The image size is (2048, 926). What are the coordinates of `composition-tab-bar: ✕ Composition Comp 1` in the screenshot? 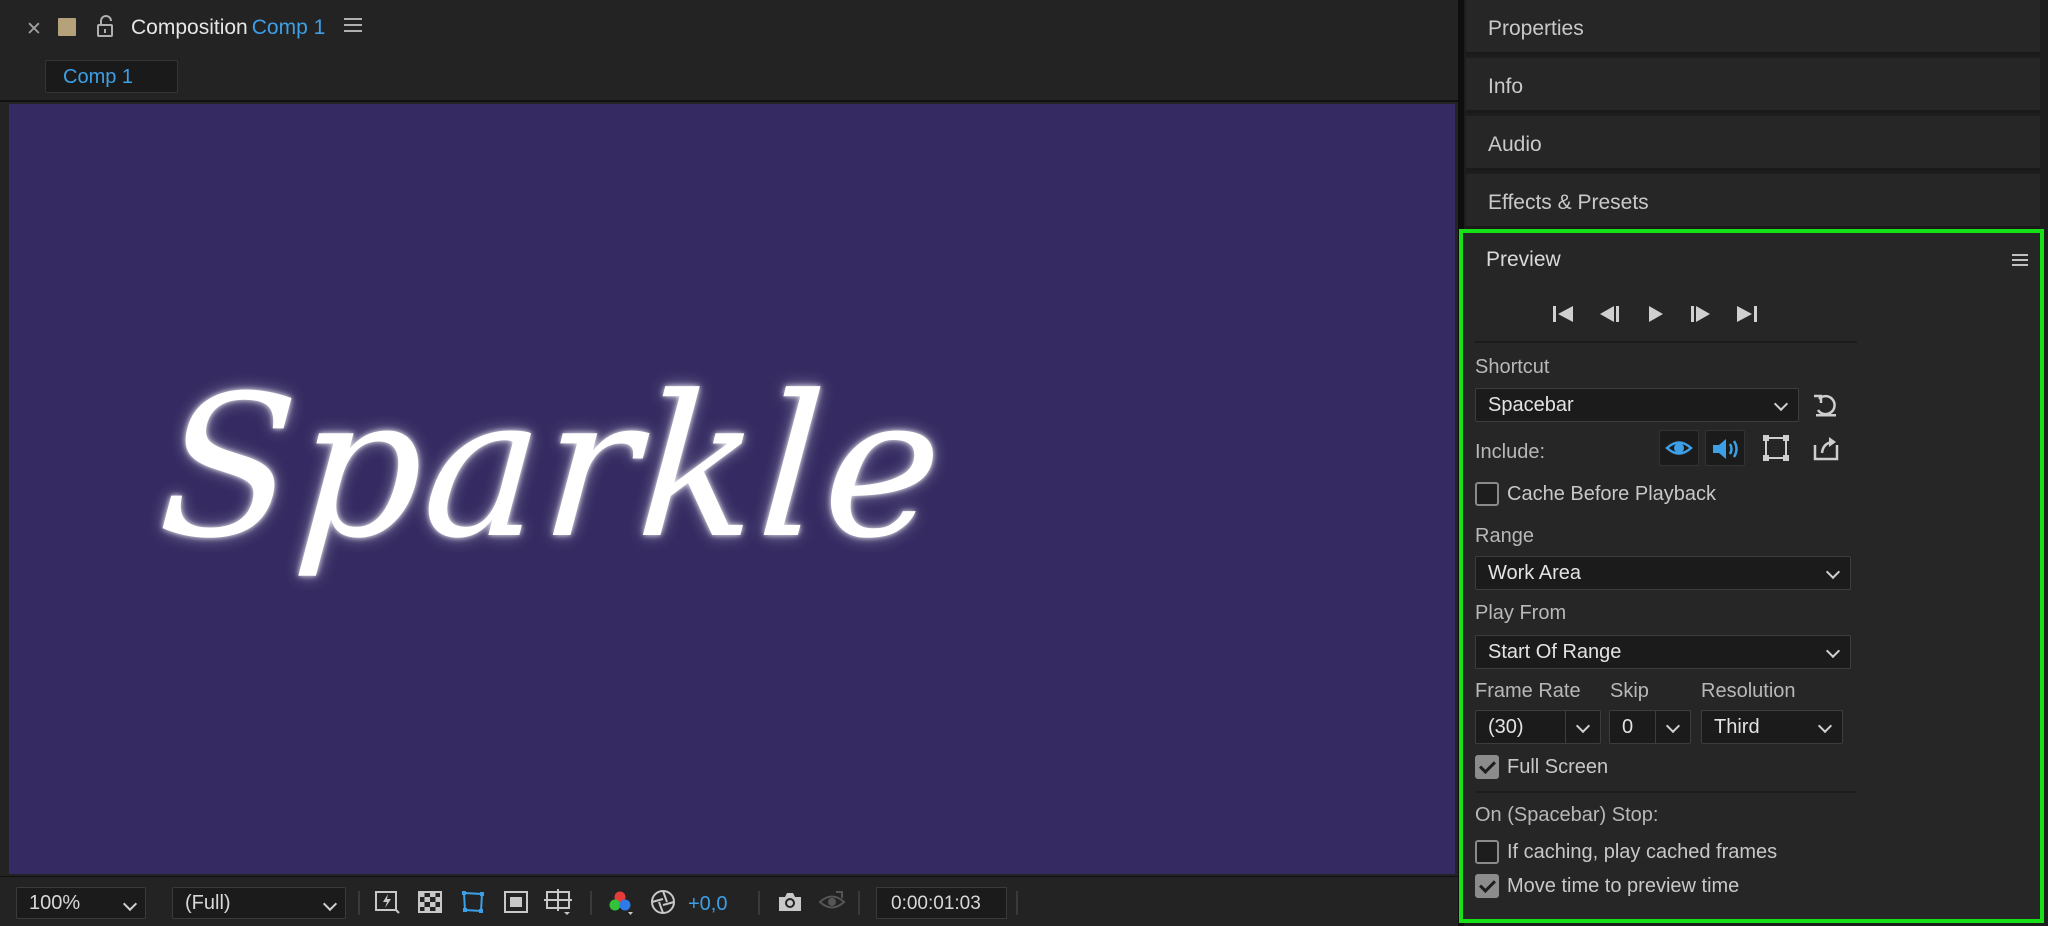 It's located at (729, 29).